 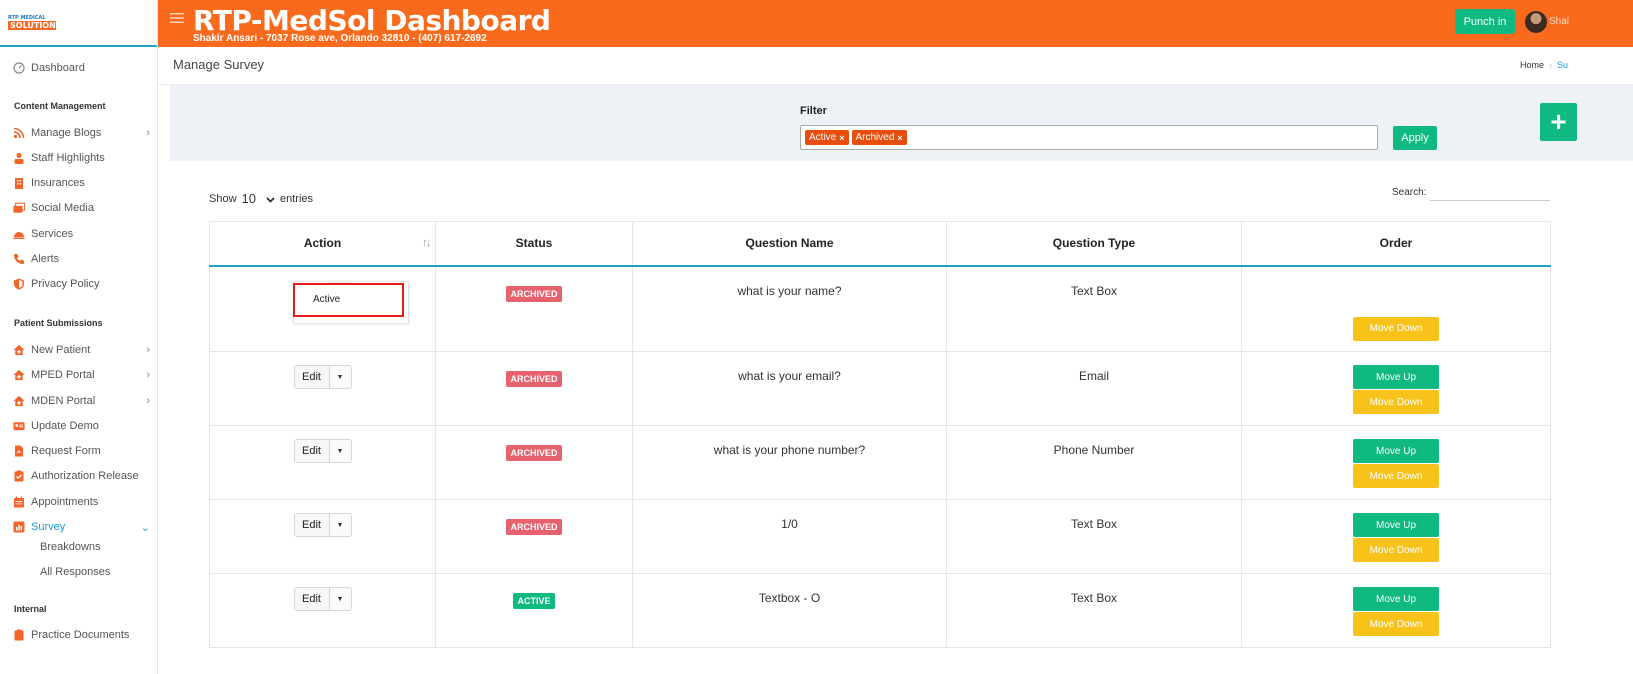 I want to click on logo: RTP MEDICAL SOLUTION, so click(x=32, y=23).